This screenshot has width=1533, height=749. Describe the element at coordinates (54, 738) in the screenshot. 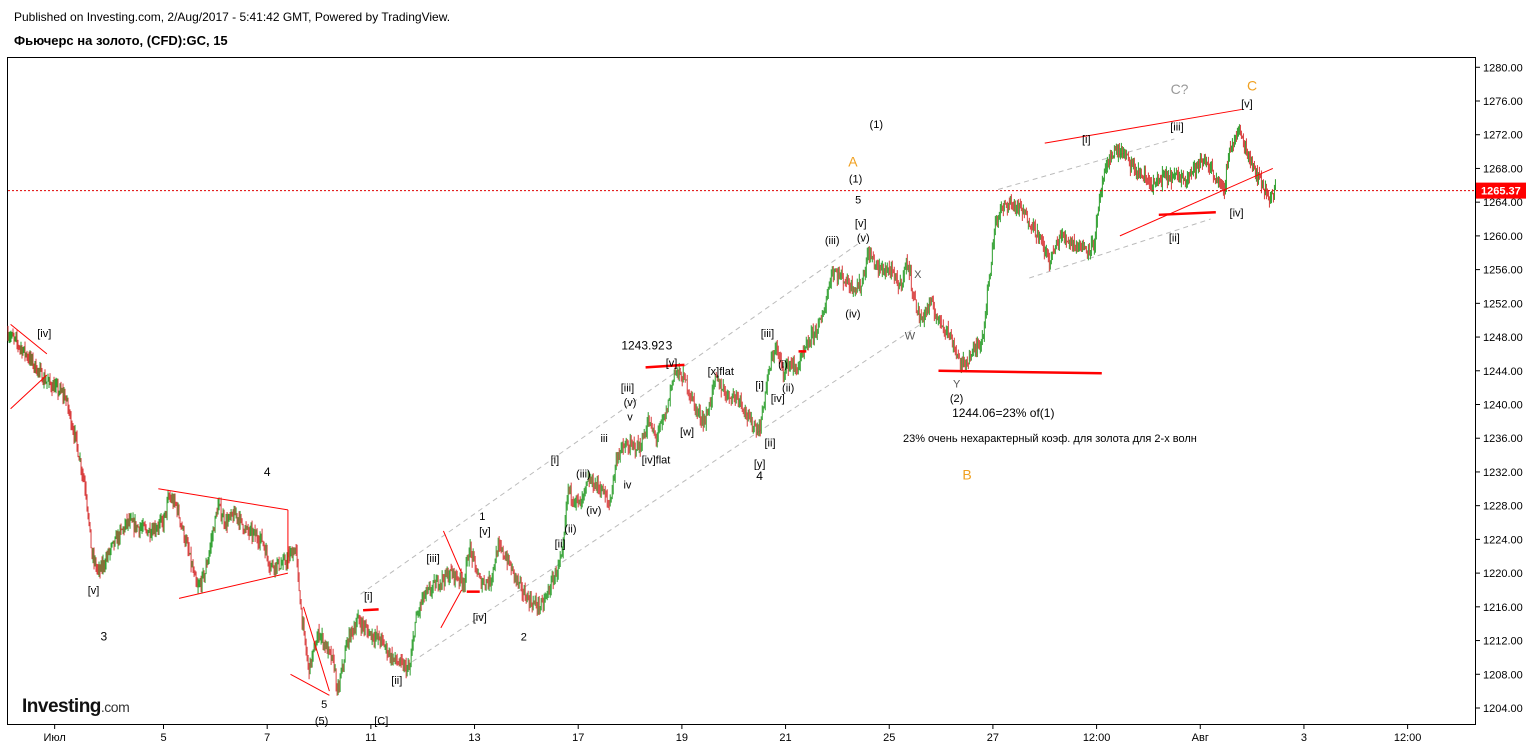

I see `x-tick-label-0: Июл` at that location.